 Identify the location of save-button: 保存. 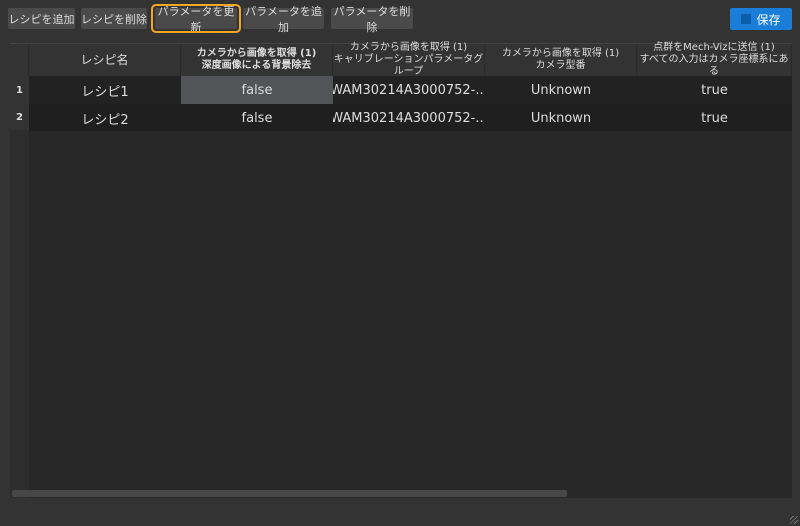
(761, 19).